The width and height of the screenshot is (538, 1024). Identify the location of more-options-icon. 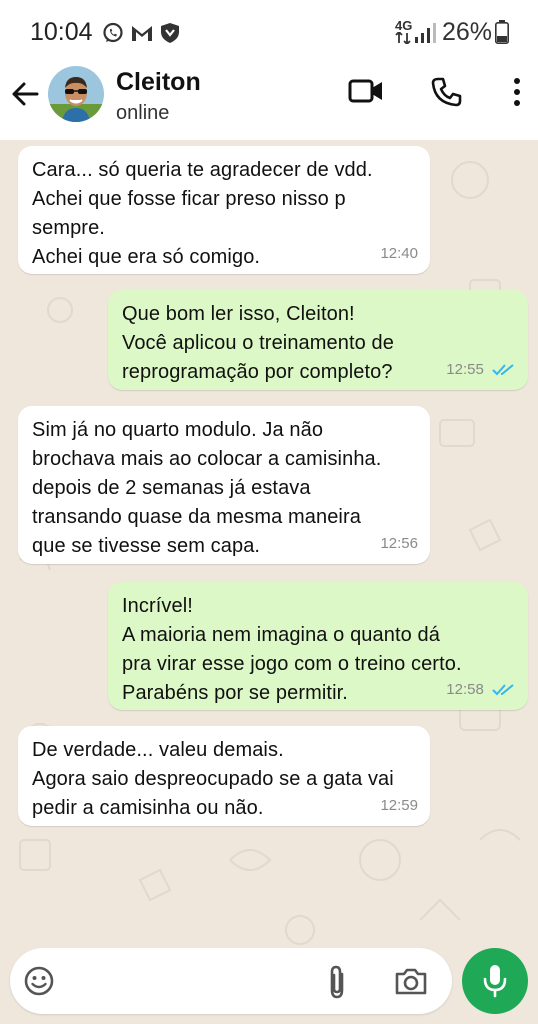
(517, 92).